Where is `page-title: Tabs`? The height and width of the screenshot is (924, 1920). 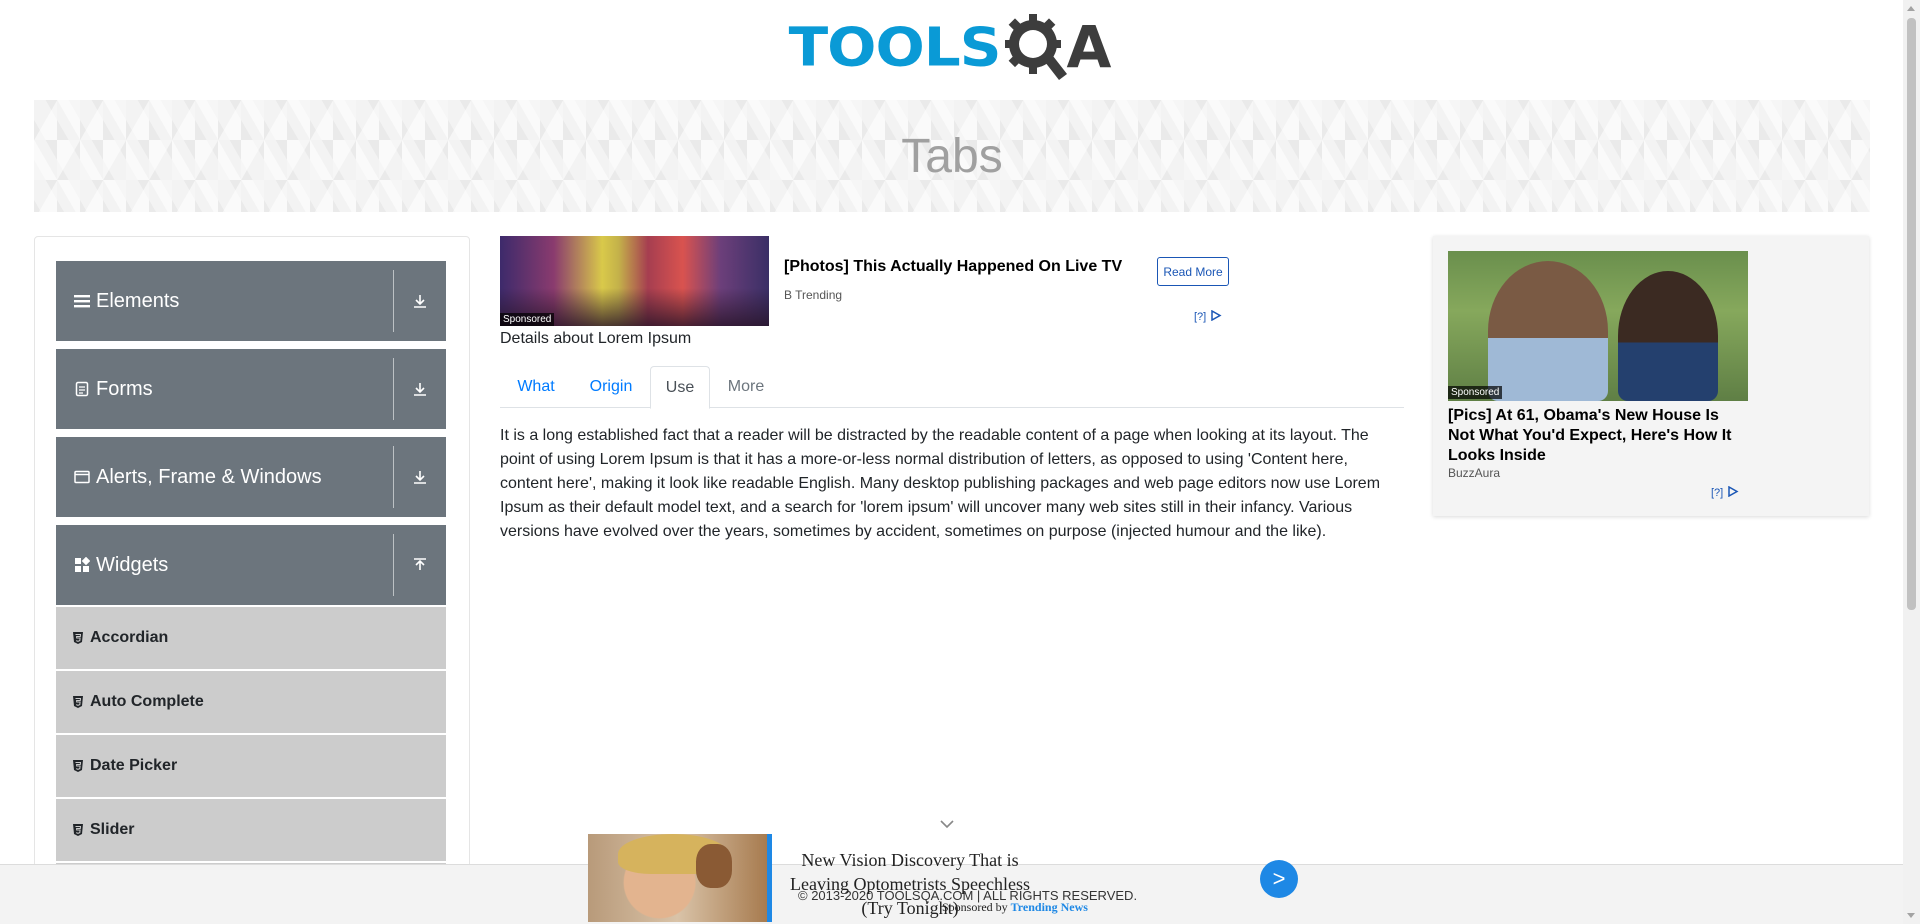
page-title: Tabs is located at coordinates (952, 156).